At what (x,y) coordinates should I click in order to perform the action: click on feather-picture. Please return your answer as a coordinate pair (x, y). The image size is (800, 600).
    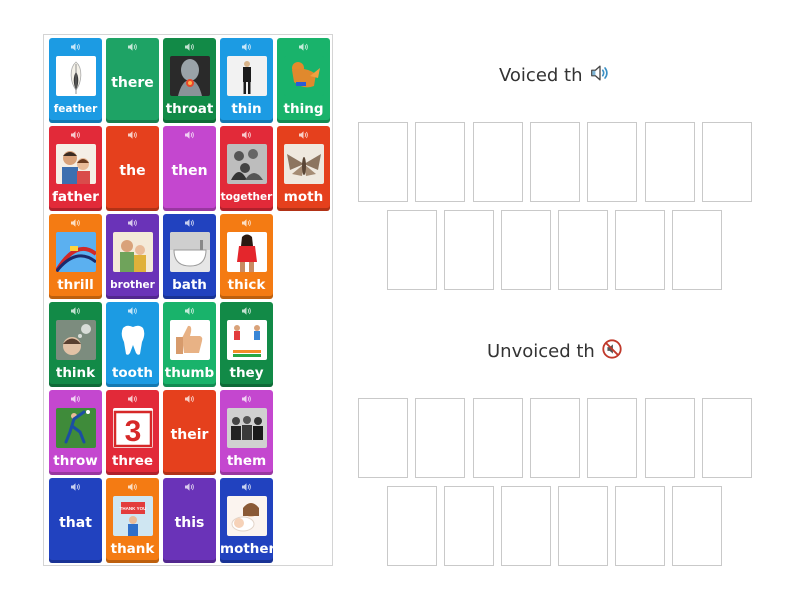
    Looking at the image, I should click on (76, 76).